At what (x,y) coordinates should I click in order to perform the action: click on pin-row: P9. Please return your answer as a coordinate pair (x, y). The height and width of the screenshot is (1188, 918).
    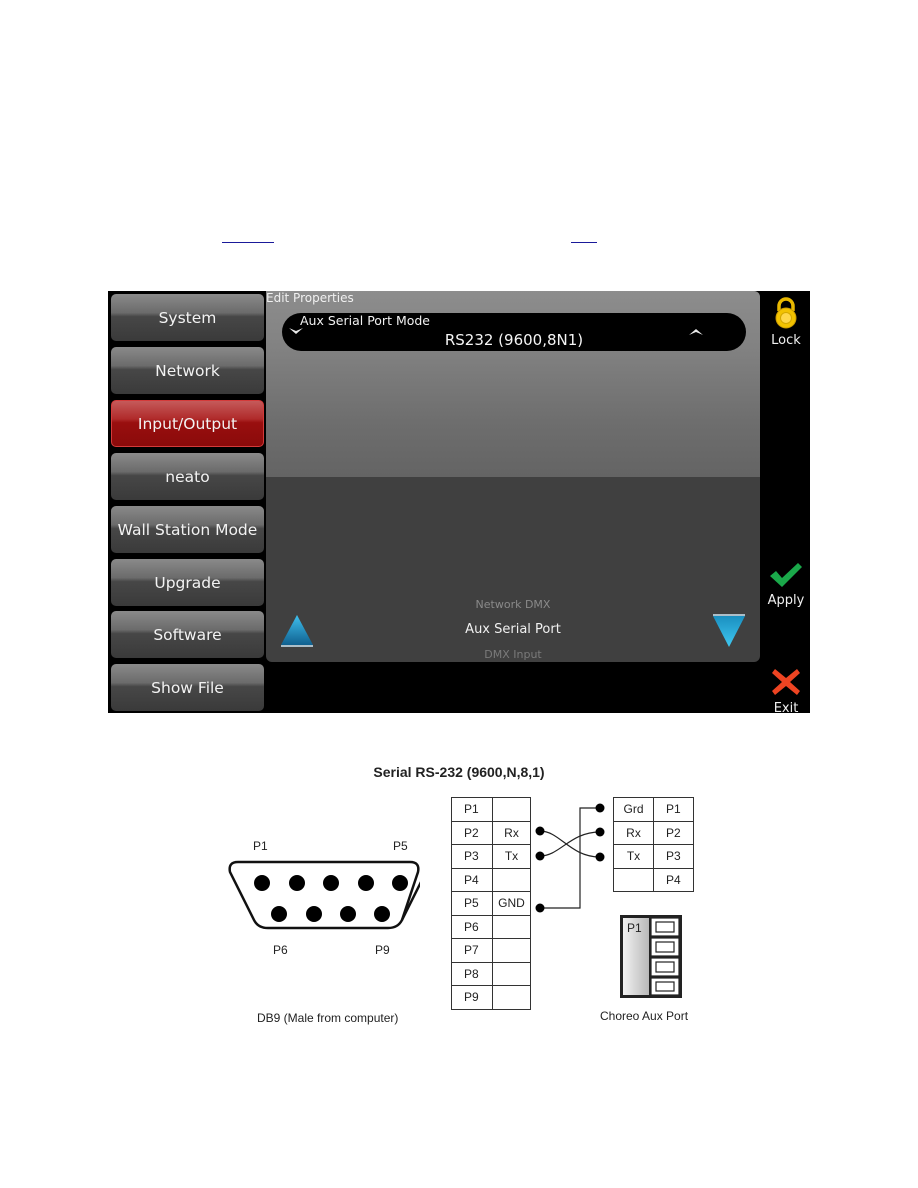
    Looking at the image, I should click on (491, 997).